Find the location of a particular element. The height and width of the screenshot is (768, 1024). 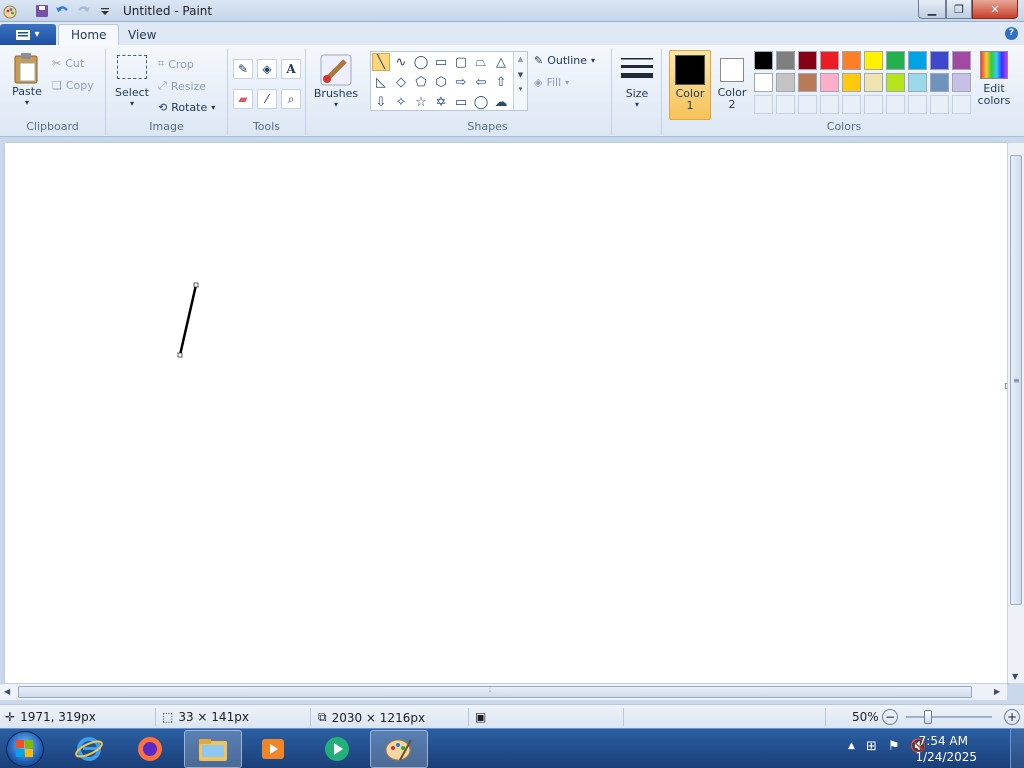

scroll-right-arrow-icon: ▶ is located at coordinates (997, 691).